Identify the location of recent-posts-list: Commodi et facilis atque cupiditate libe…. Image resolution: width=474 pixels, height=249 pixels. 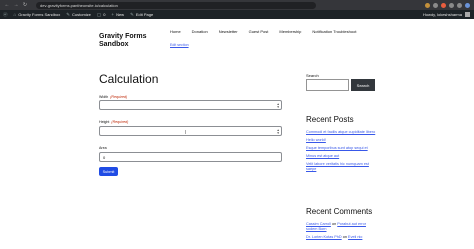
(342, 152).